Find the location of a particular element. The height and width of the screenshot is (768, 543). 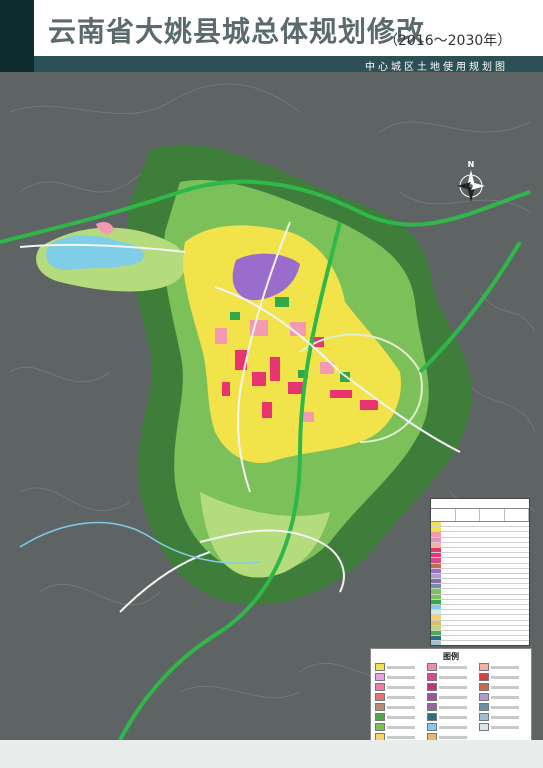

table-row is located at coordinates (480, 643).